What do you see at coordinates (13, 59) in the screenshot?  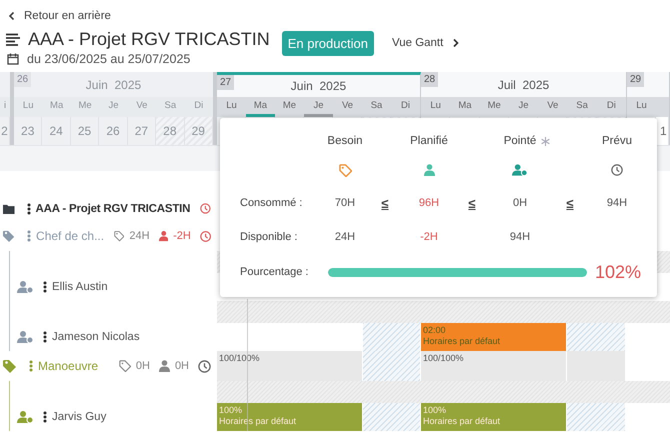 I see `calendar-icon` at bounding box center [13, 59].